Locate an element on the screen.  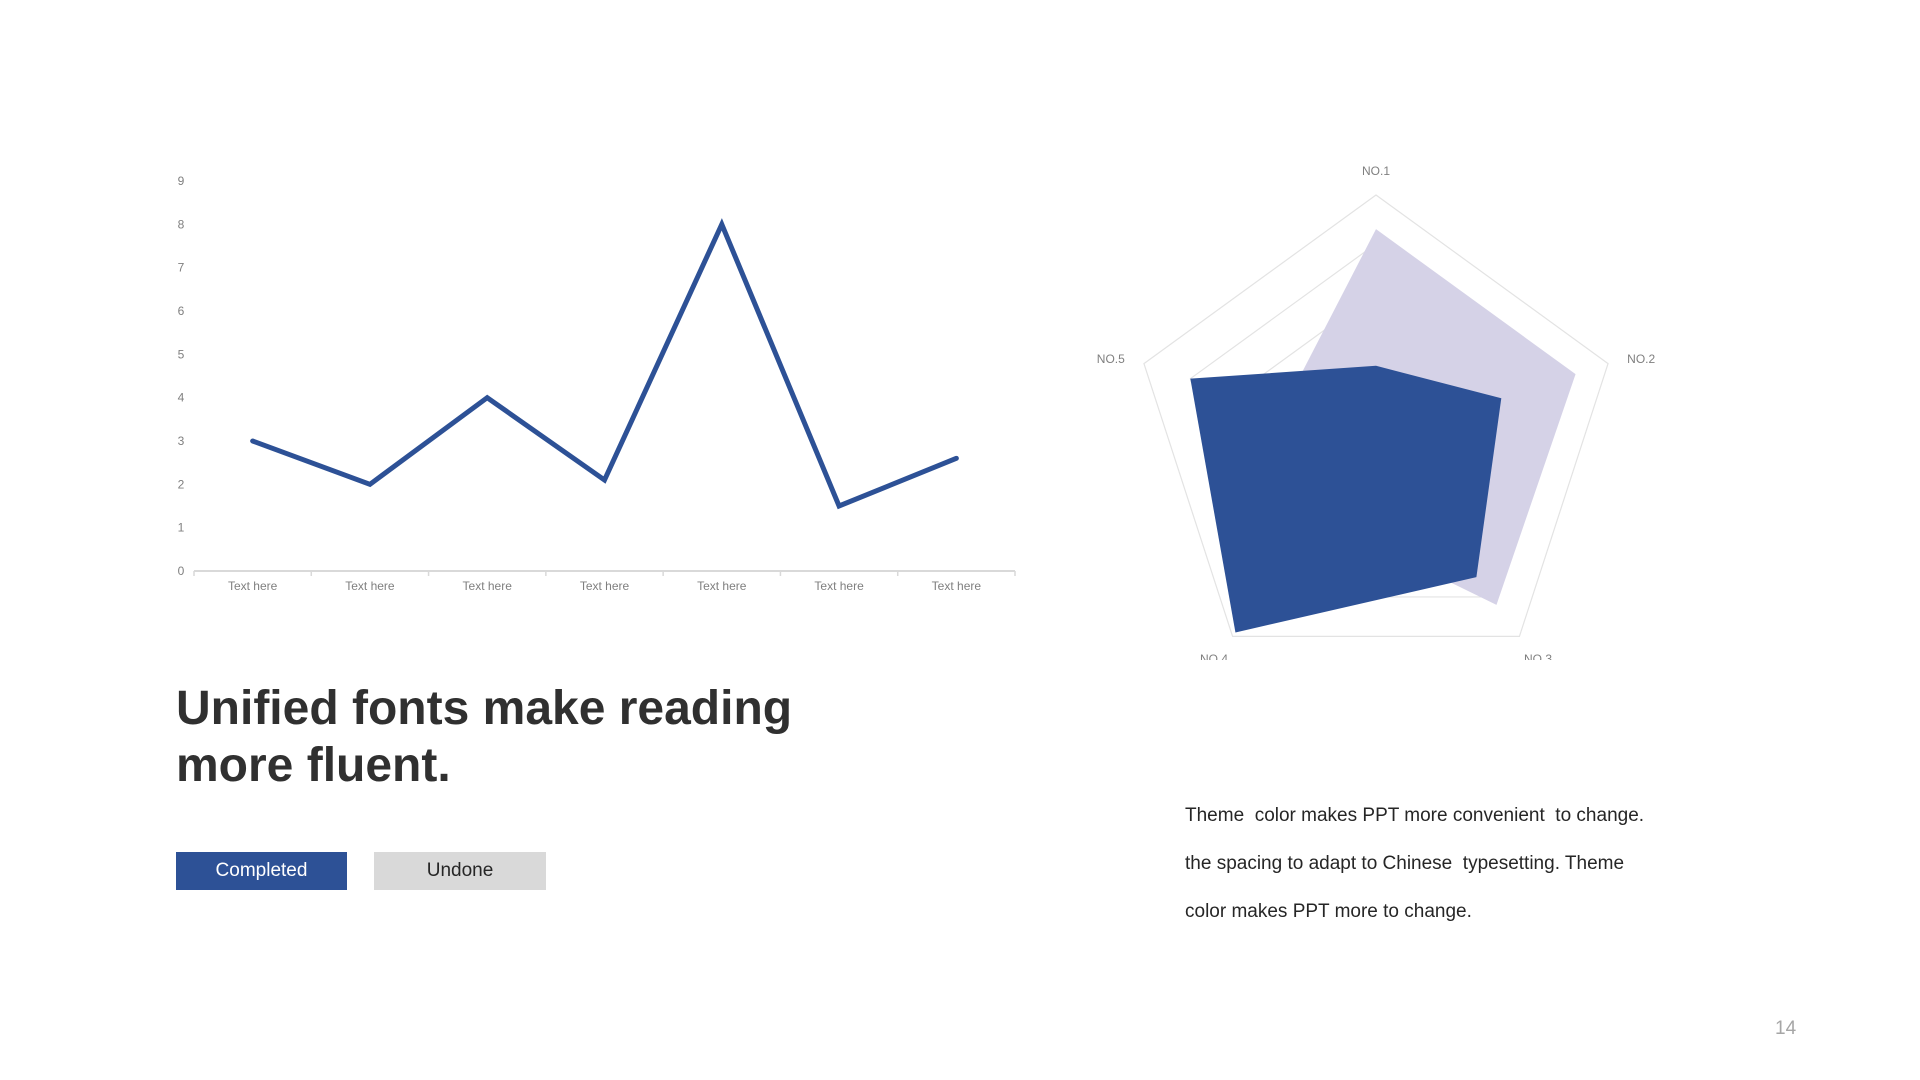
slide-title: Unified fonts make reading more fluent. is located at coordinates (526, 737).